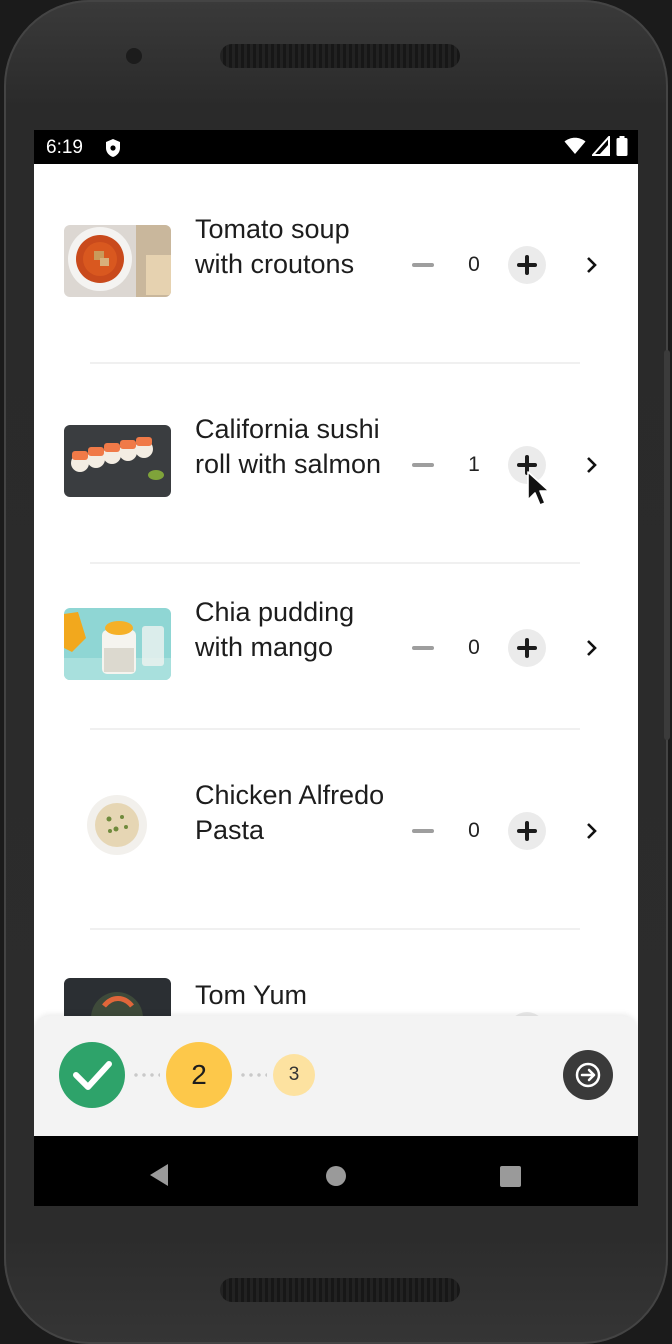 The width and height of the screenshot is (672, 1344). What do you see at coordinates (622, 146) in the screenshot?
I see `battery-icon` at bounding box center [622, 146].